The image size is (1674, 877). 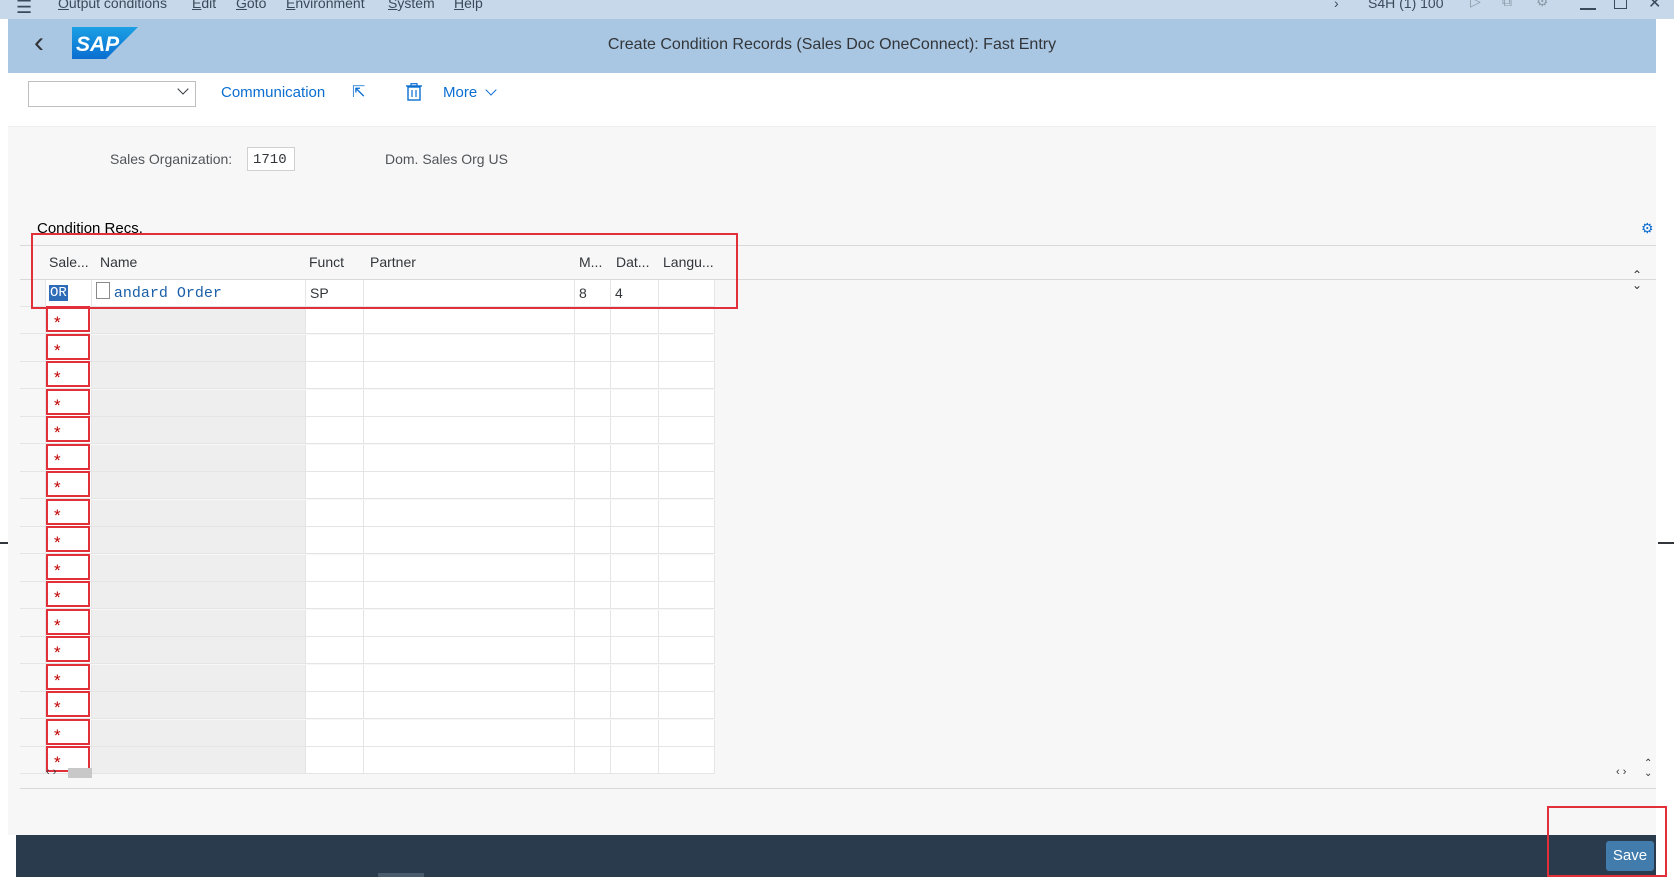 I want to click on menu-goto: Goto, so click(x=251, y=5).